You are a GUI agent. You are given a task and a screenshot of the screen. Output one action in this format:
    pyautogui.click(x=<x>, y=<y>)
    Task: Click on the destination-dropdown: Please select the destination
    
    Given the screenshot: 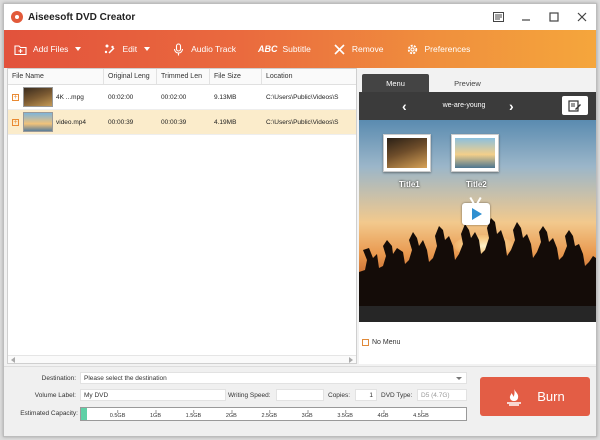 What is the action you would take?
    pyautogui.click(x=273, y=378)
    